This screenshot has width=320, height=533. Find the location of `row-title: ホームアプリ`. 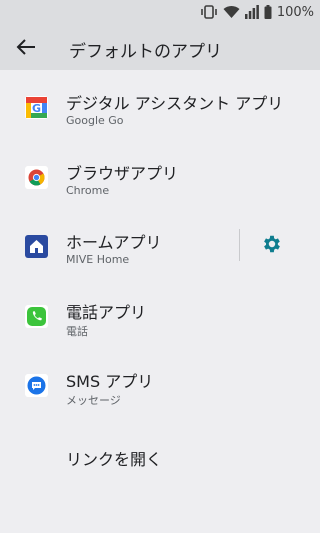

row-title: ホームアプリ is located at coordinates (114, 242).